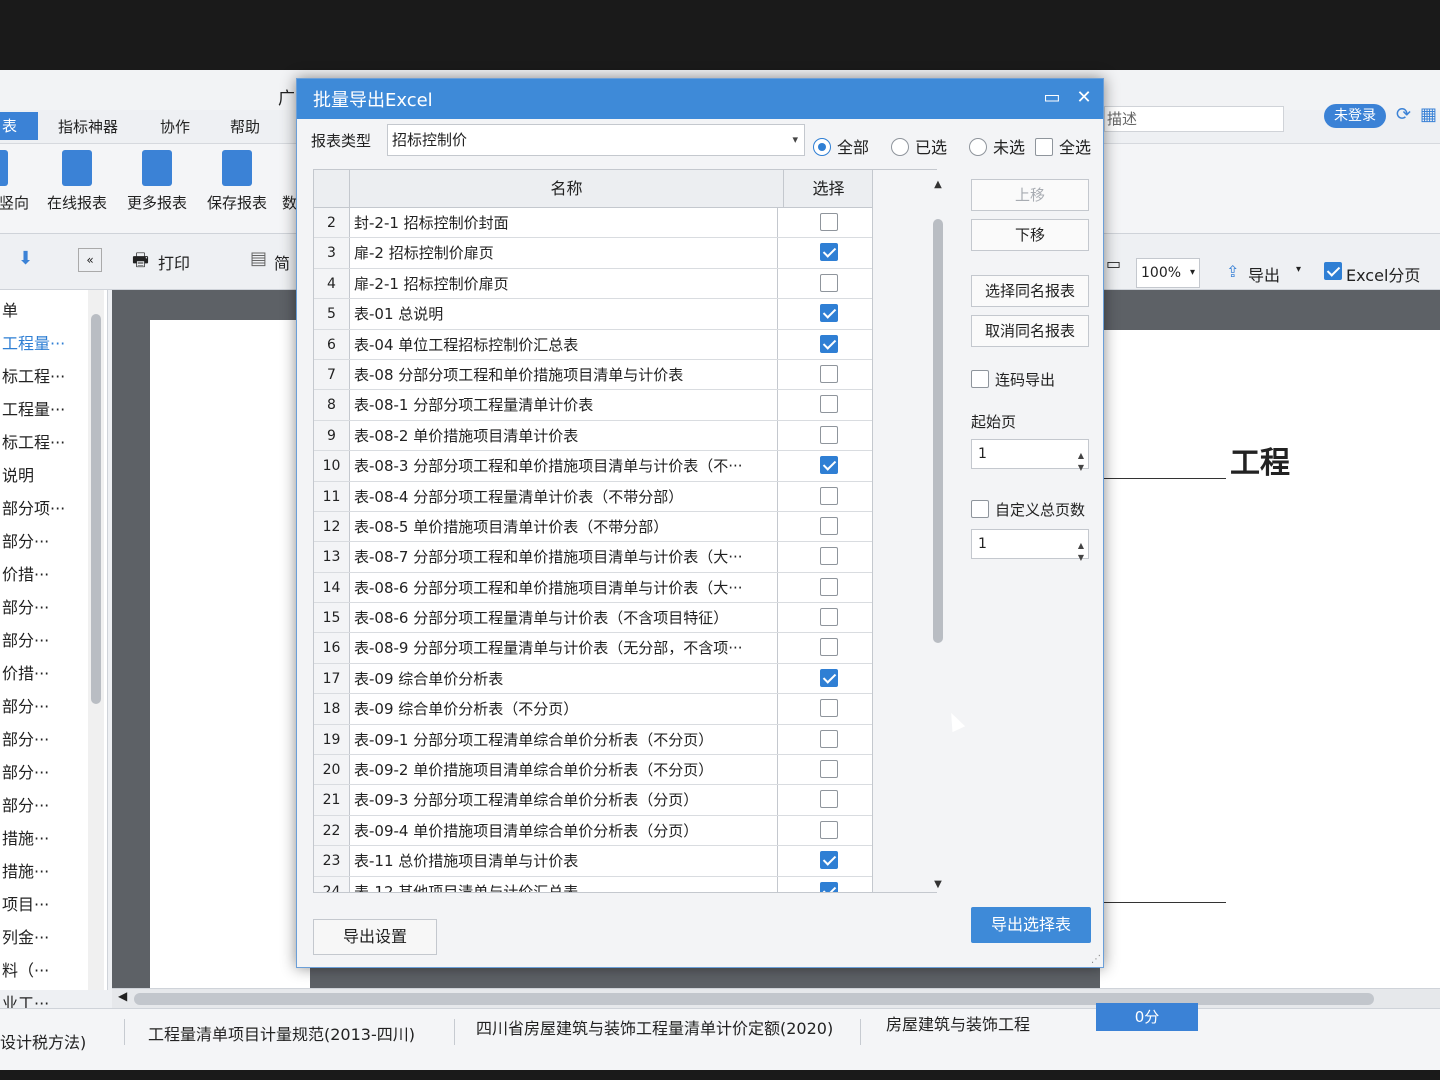 The width and height of the screenshot is (1440, 1080). I want to click on data-button: 数, so click(289, 181).